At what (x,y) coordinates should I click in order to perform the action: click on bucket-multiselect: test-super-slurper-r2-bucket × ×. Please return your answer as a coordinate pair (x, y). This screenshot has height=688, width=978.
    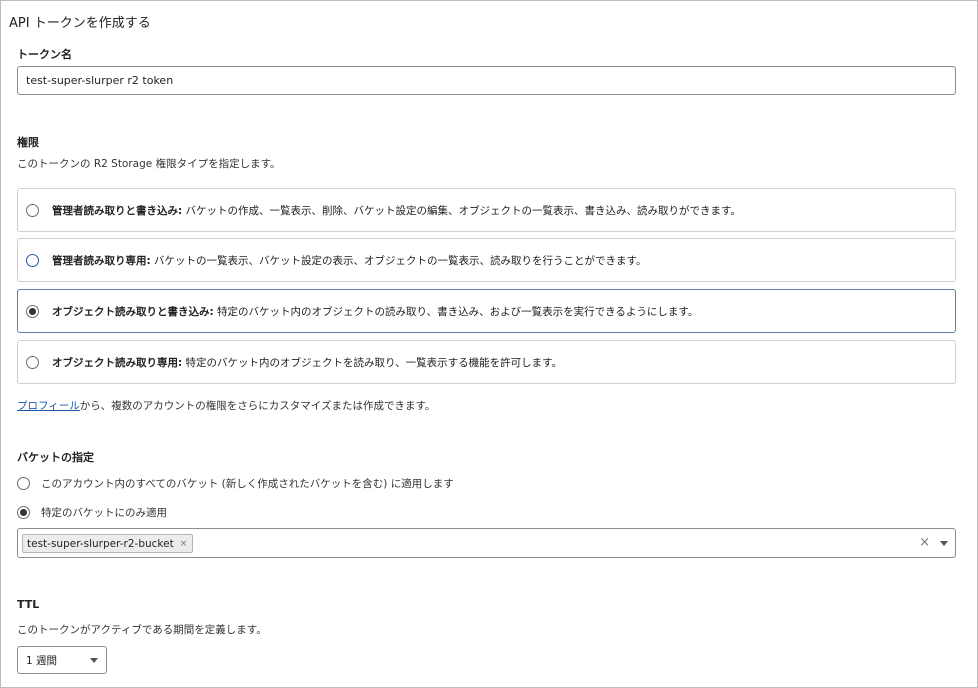
    Looking at the image, I should click on (486, 543).